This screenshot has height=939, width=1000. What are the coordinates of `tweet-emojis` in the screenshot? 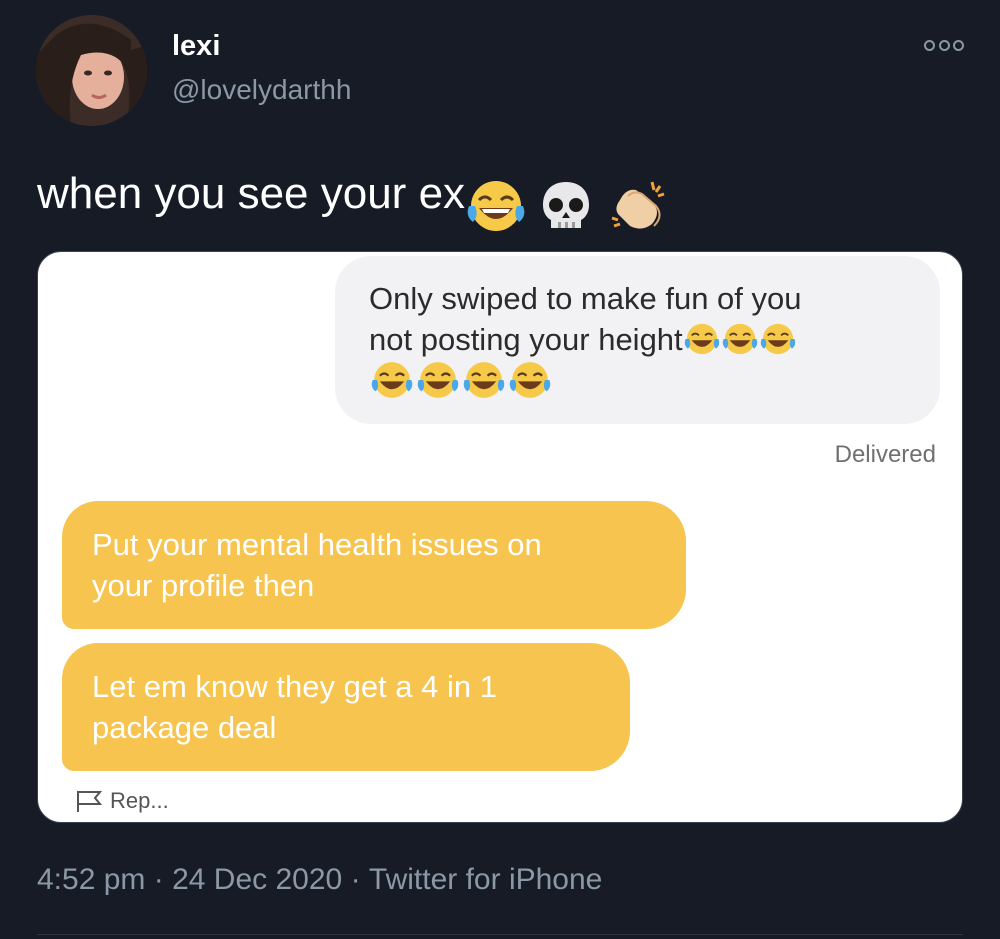 It's located at (566, 206).